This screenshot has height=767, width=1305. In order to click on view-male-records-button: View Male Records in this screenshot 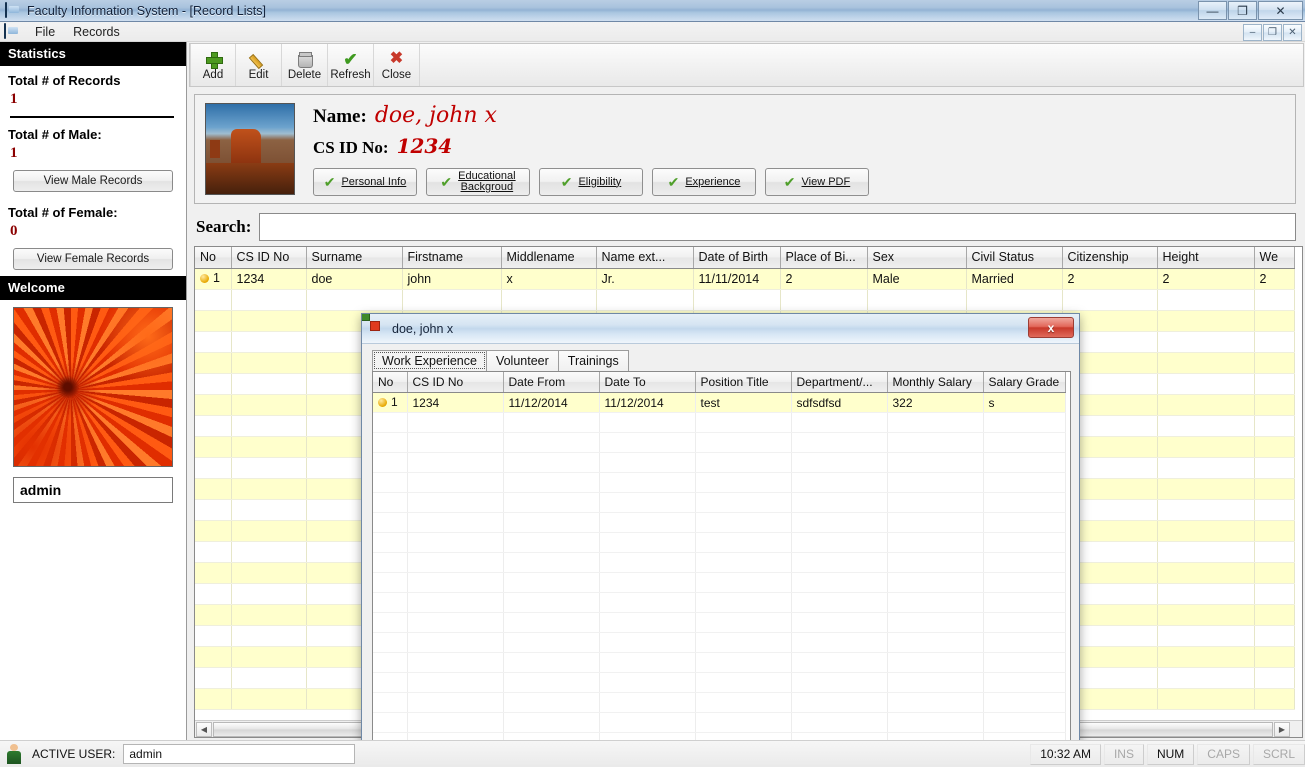, I will do `click(93, 181)`.